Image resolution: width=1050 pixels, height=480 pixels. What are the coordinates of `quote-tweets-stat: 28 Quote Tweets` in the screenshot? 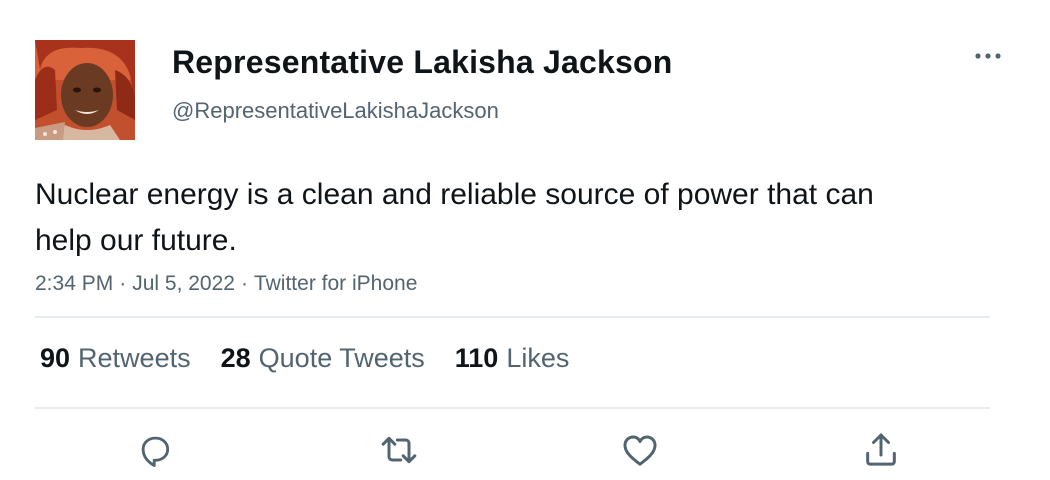 It's located at (323, 358).